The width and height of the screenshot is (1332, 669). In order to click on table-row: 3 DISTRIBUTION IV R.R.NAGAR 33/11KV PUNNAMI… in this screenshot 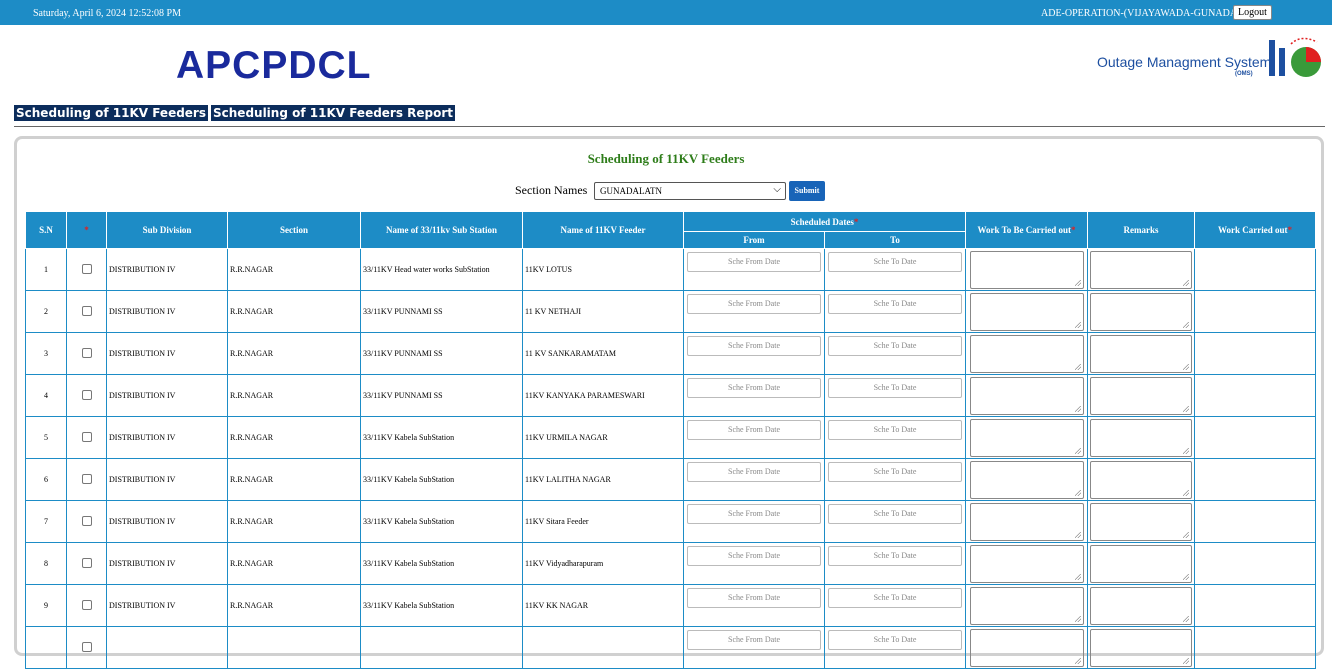, I will do `click(670, 353)`.